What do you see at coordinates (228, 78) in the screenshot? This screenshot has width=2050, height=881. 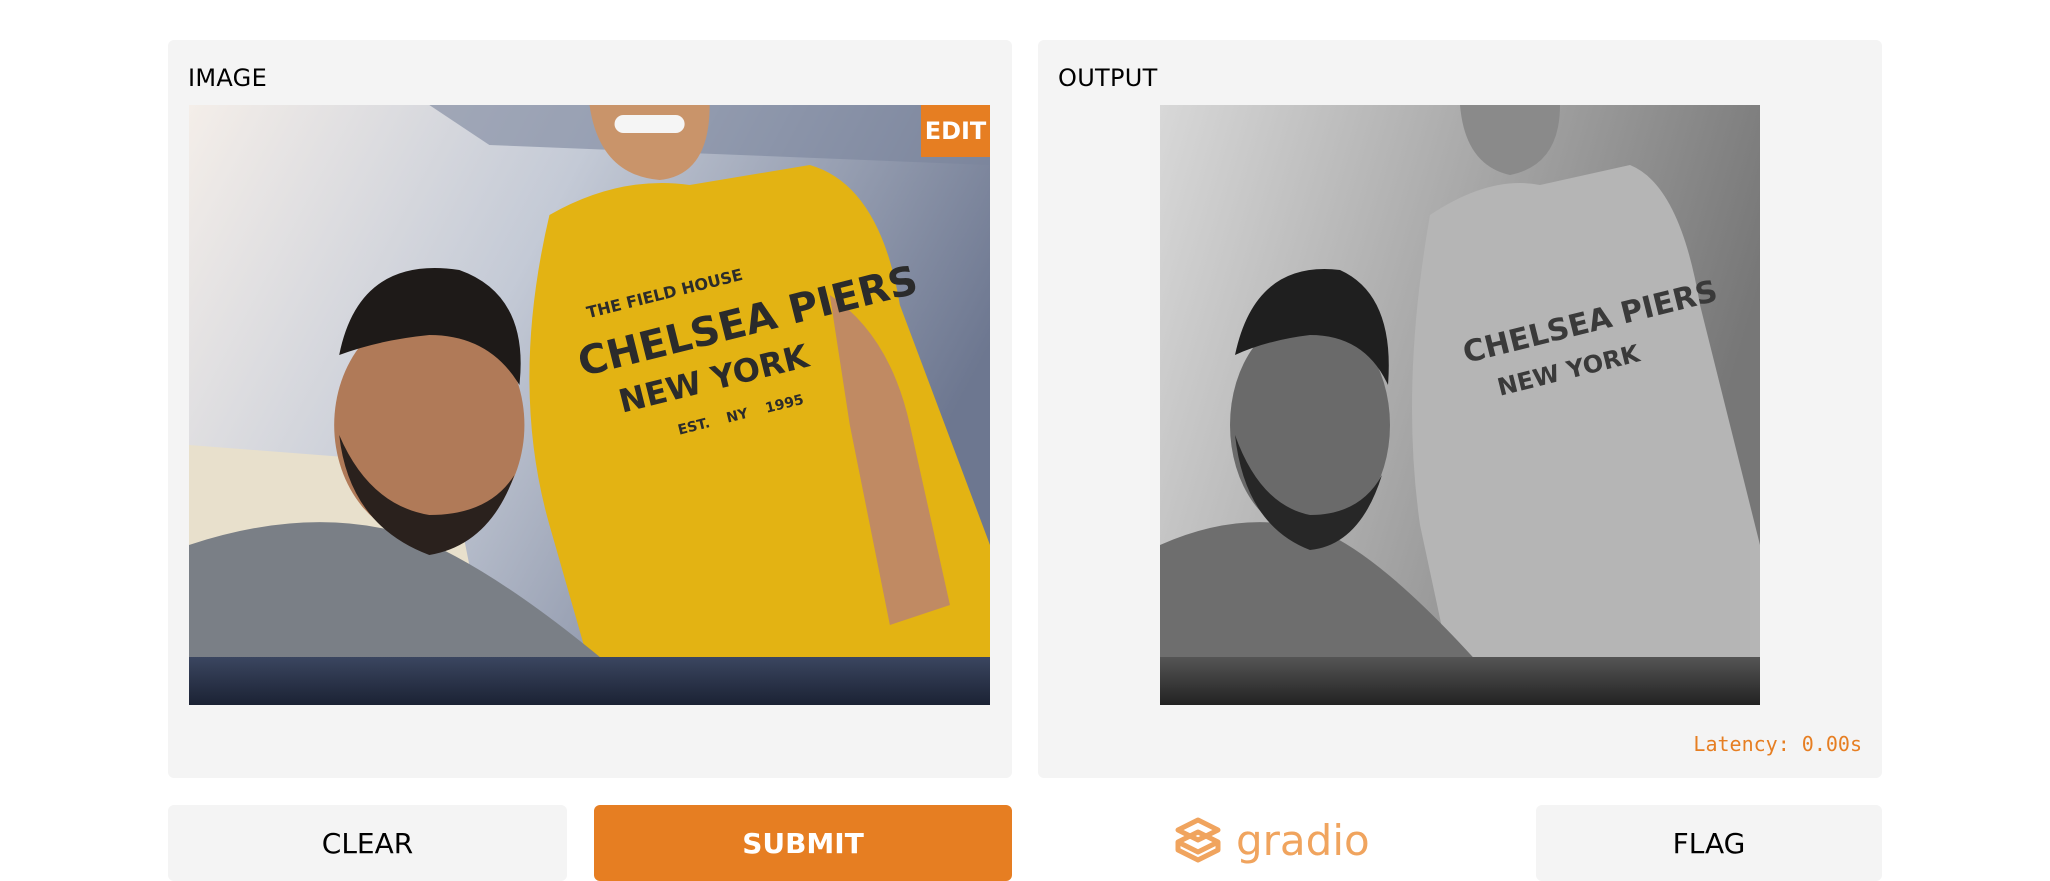 I see `input-label: IMAGE` at bounding box center [228, 78].